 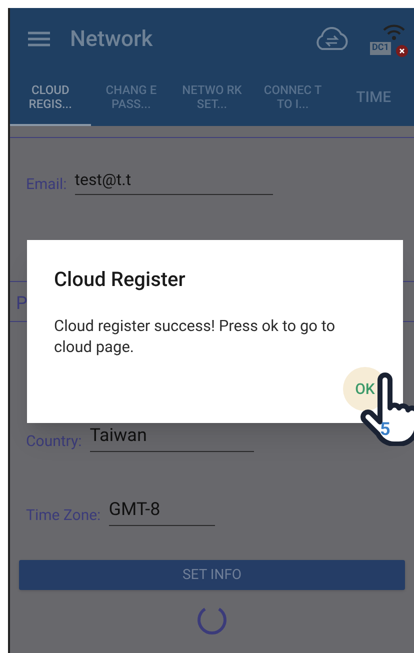 I want to click on menu-icon, so click(x=39, y=39).